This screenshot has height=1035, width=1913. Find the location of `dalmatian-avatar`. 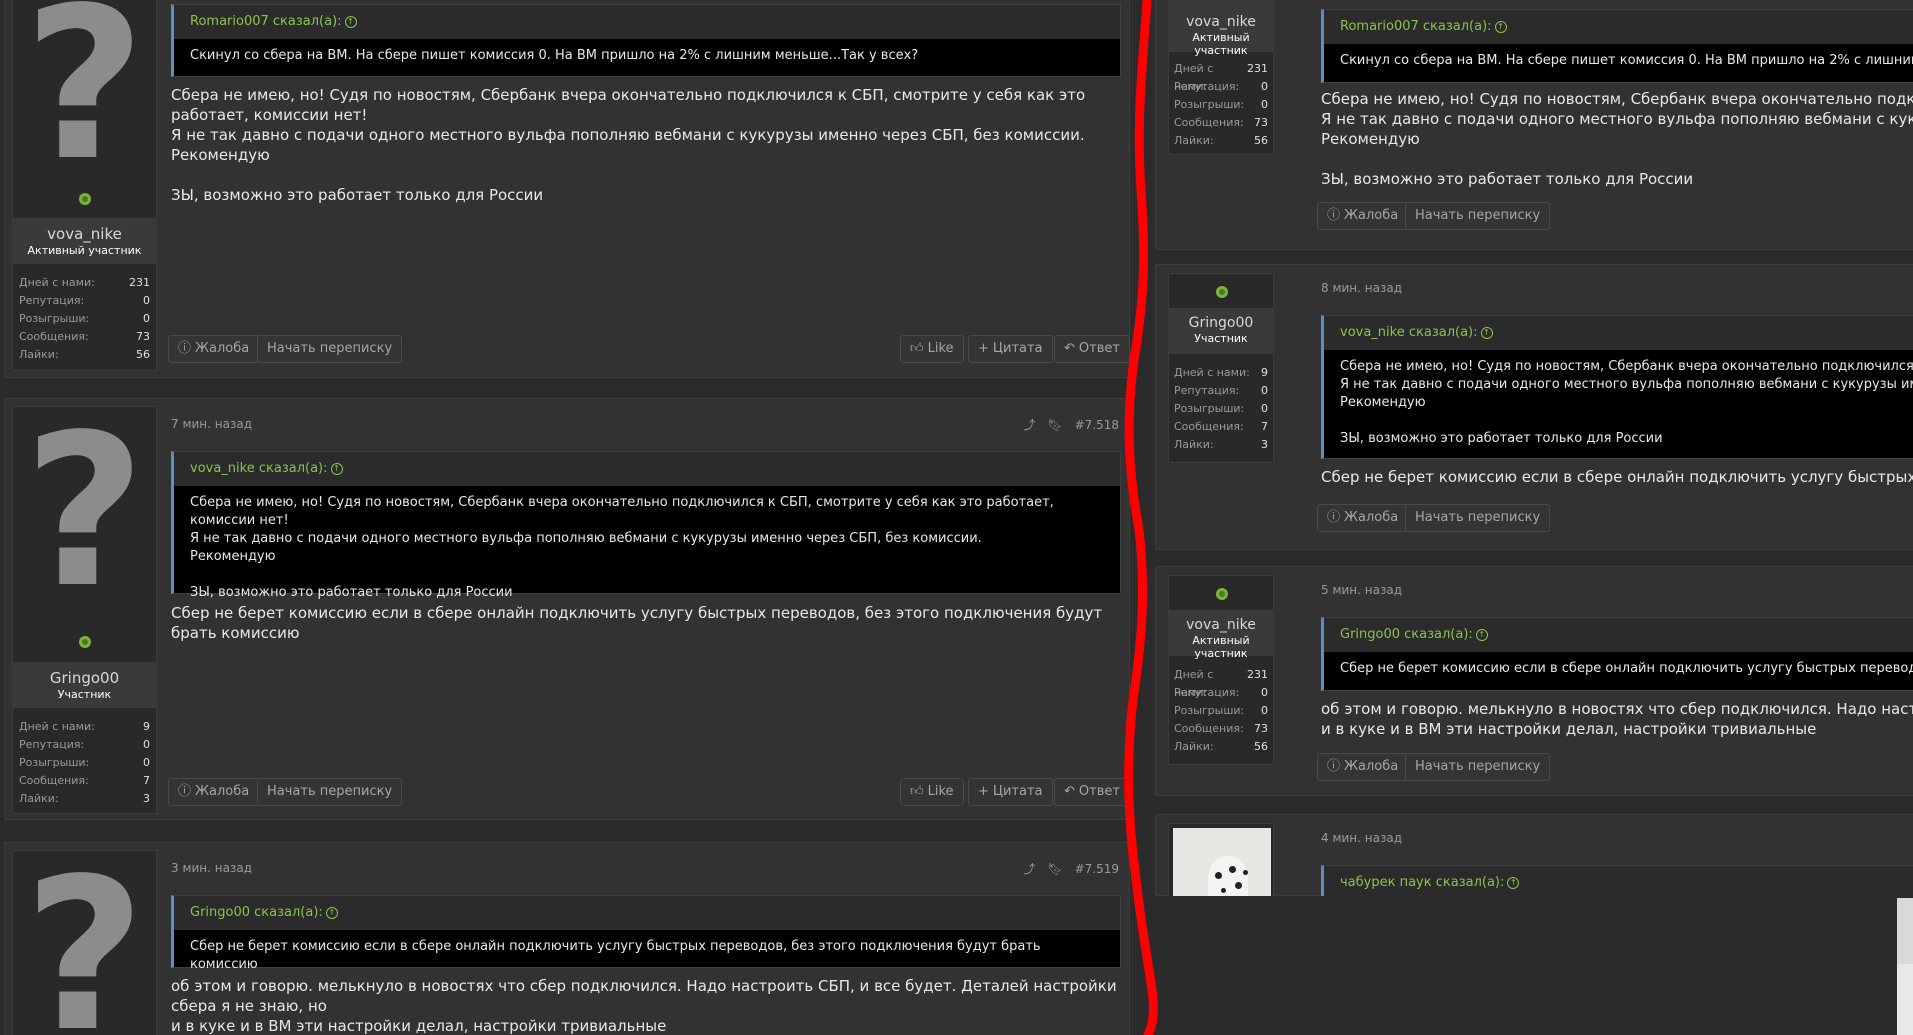

dalmatian-avatar is located at coordinates (1222, 863).